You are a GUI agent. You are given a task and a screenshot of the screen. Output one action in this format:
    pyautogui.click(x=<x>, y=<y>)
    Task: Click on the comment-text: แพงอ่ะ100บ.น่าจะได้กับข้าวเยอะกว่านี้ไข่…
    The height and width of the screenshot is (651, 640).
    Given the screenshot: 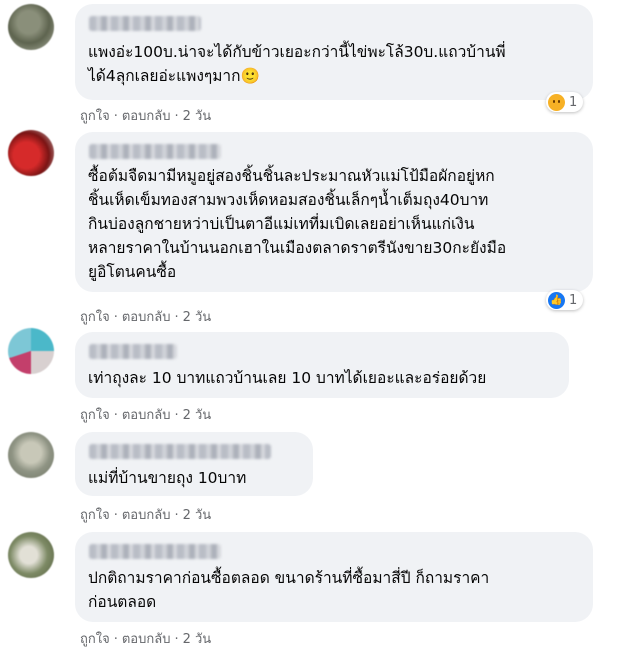 What is the action you would take?
    pyautogui.click(x=297, y=64)
    